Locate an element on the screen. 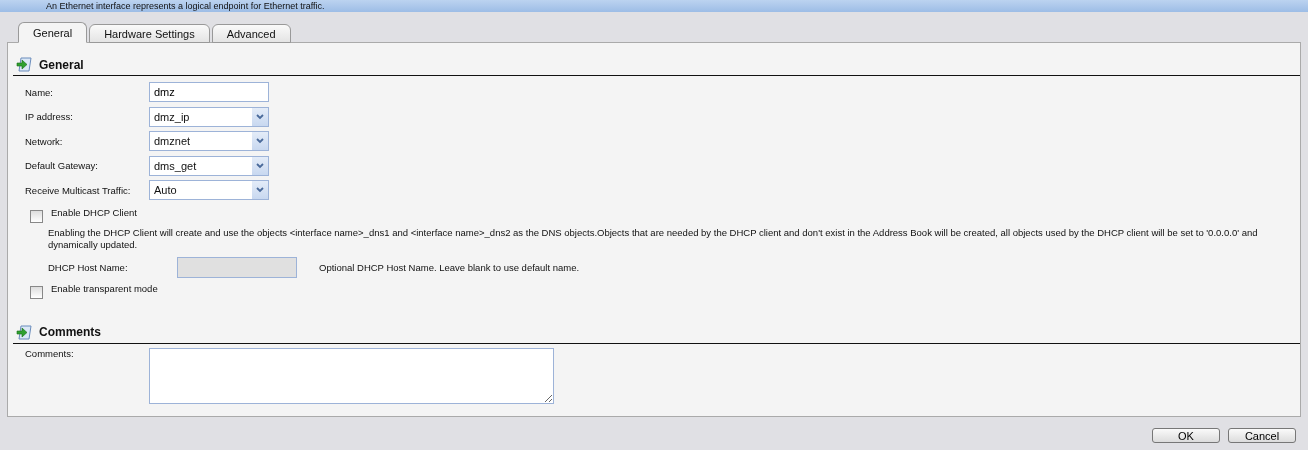 The height and width of the screenshot is (450, 1308). dropdown: dmznet is located at coordinates (209, 141).